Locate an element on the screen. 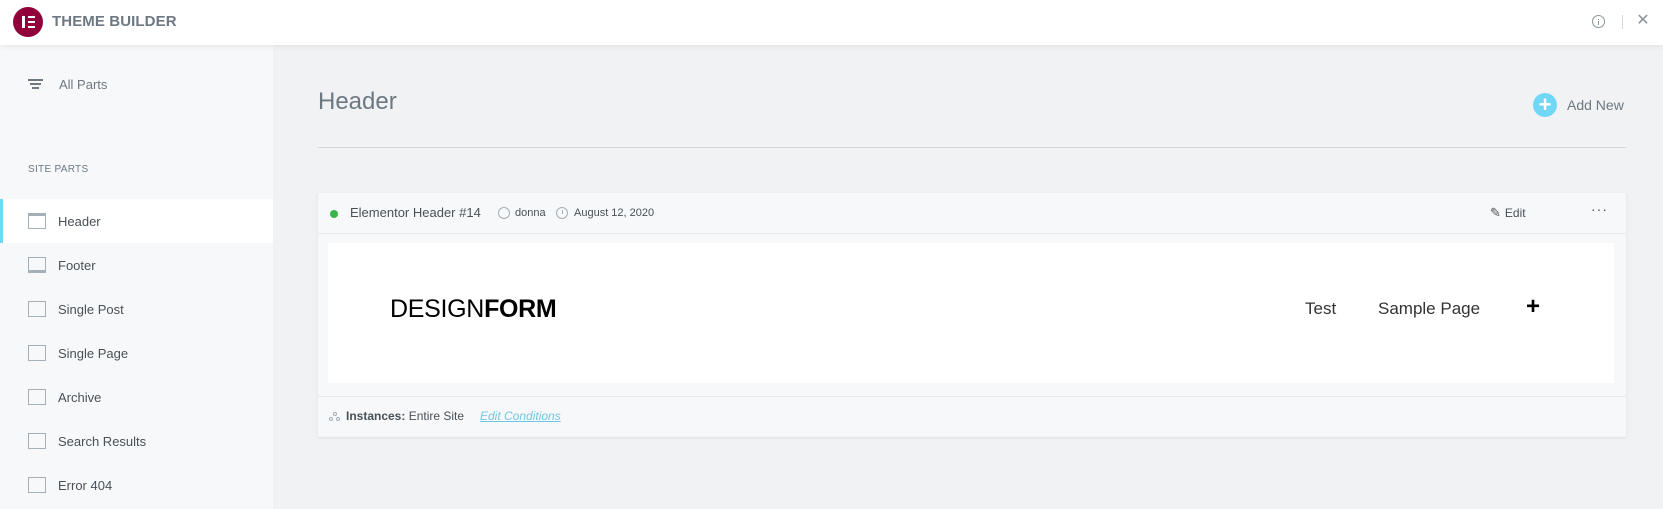  add-new-label: Add New is located at coordinates (1595, 105).